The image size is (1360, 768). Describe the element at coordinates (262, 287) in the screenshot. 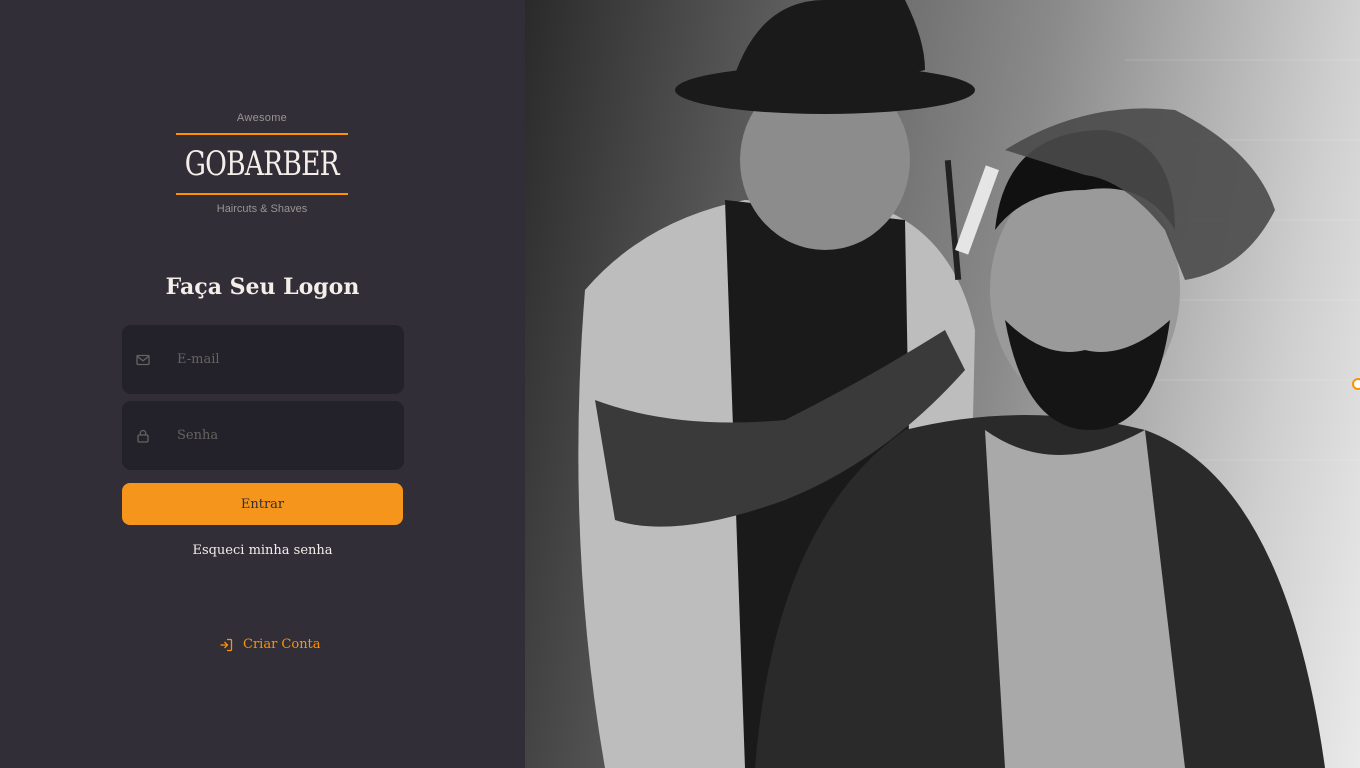

I see `page-title: Faça Seu Logon` at that location.